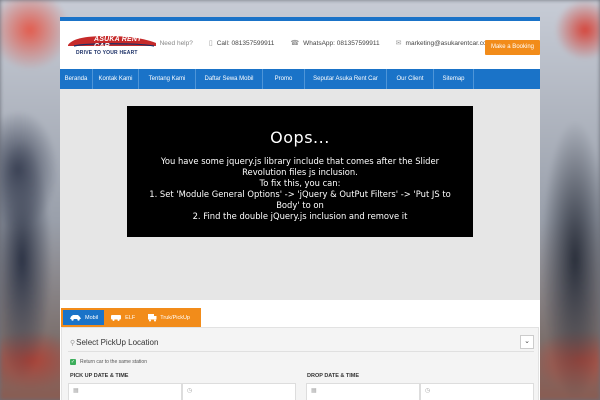  I want to click on pickup-date-input: ▦, so click(125, 391).